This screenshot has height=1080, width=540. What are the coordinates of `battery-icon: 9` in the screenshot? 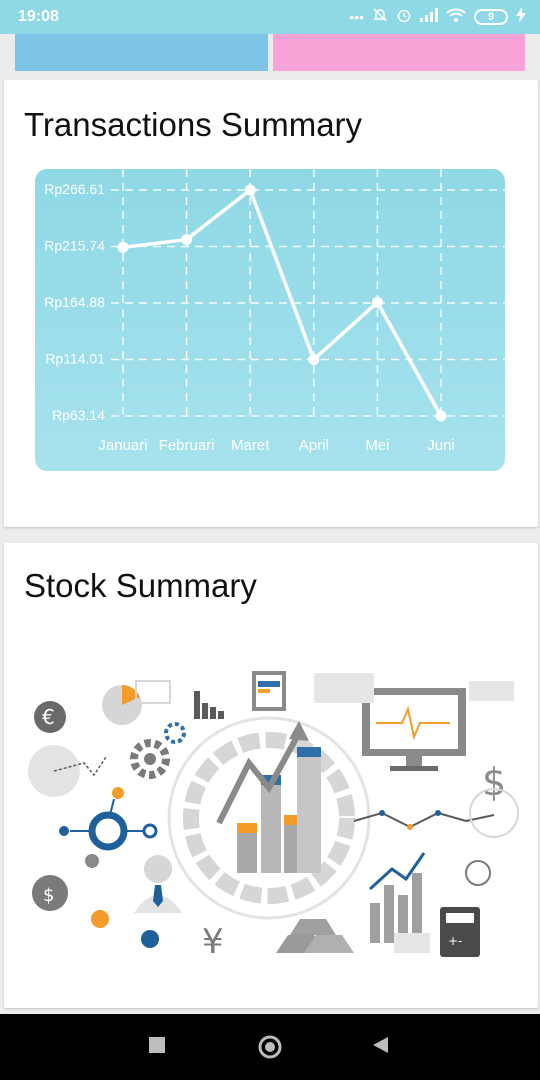 It's located at (491, 16).